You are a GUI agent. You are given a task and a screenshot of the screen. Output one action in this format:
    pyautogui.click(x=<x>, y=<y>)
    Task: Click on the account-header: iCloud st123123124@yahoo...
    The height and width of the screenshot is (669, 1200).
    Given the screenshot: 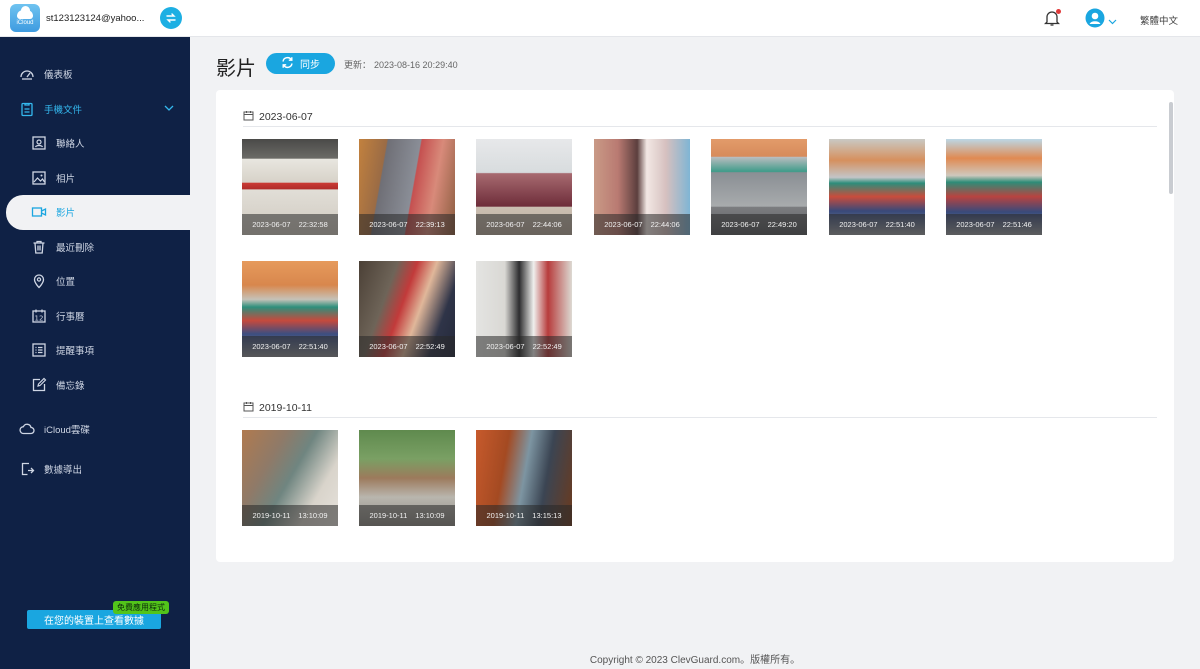 What is the action you would take?
    pyautogui.click(x=95, y=18)
    